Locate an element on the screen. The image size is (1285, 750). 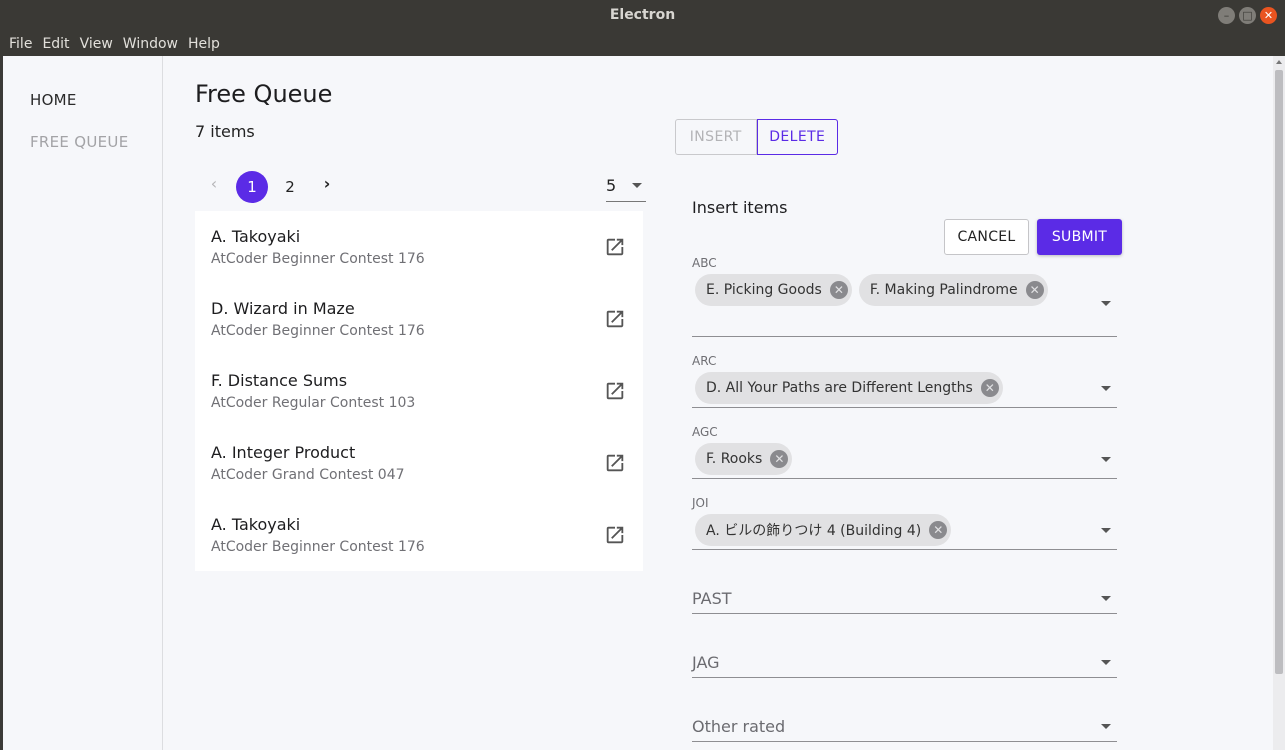
past-placeholder: PAST is located at coordinates (712, 598).